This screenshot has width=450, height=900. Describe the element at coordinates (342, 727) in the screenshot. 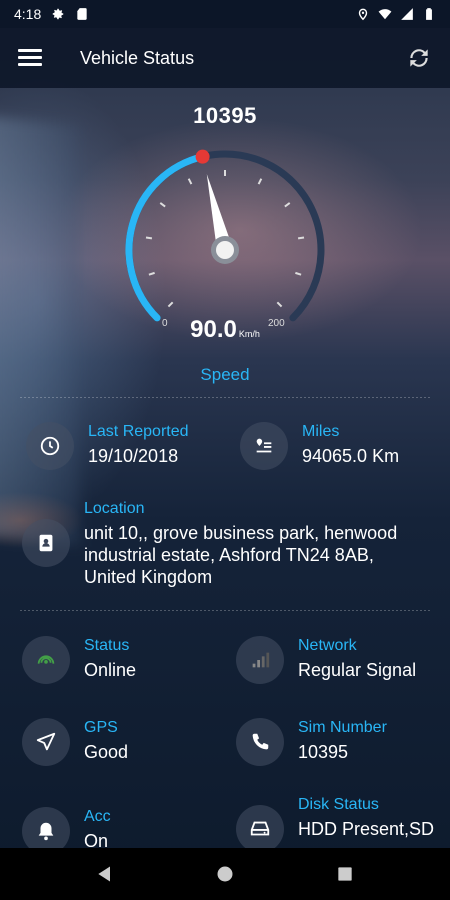

I see `sim-number-label: Sim Number` at that location.